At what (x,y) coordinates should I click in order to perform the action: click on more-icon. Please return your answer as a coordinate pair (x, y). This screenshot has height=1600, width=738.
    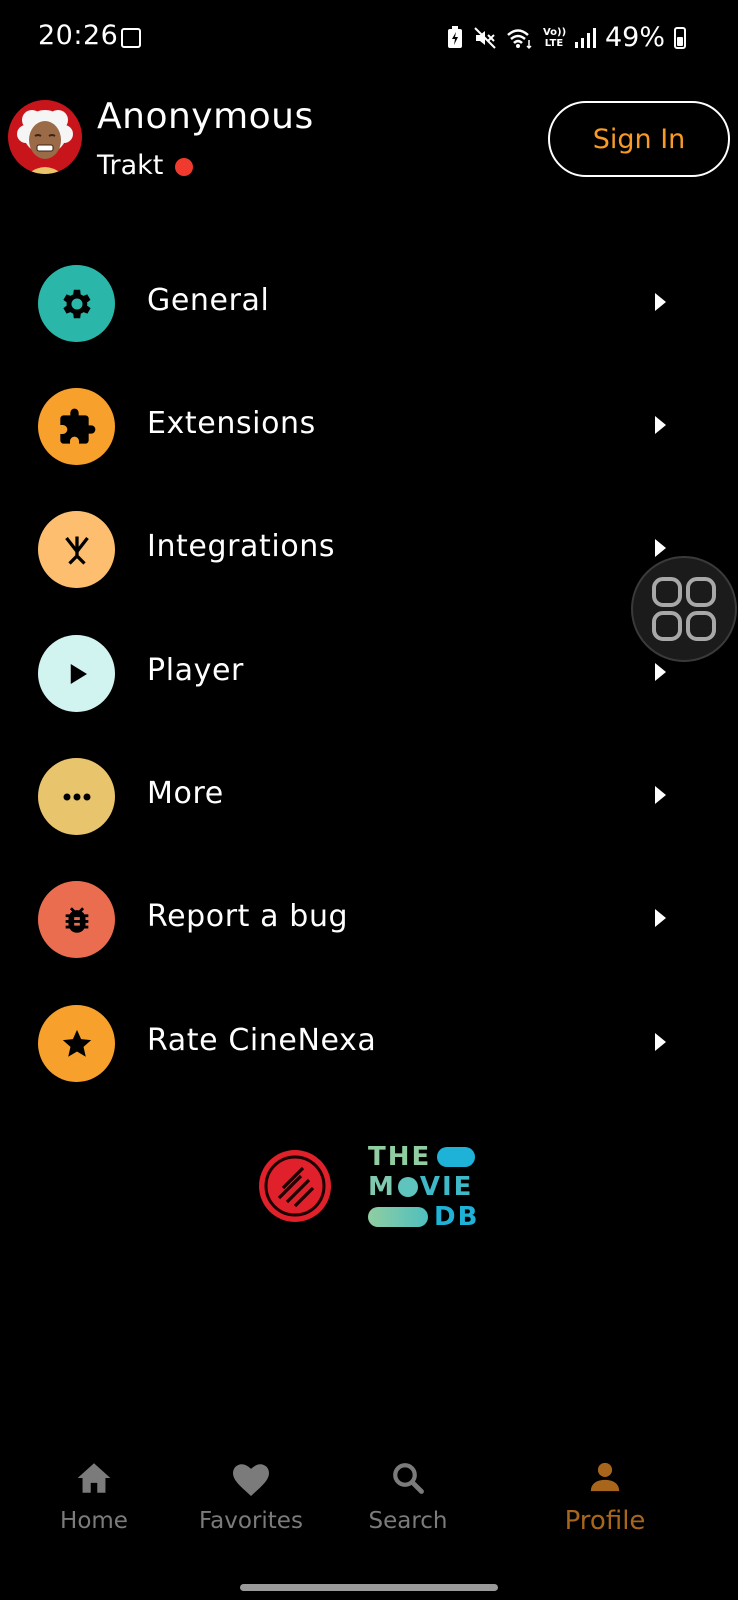
    Looking at the image, I should click on (76, 796).